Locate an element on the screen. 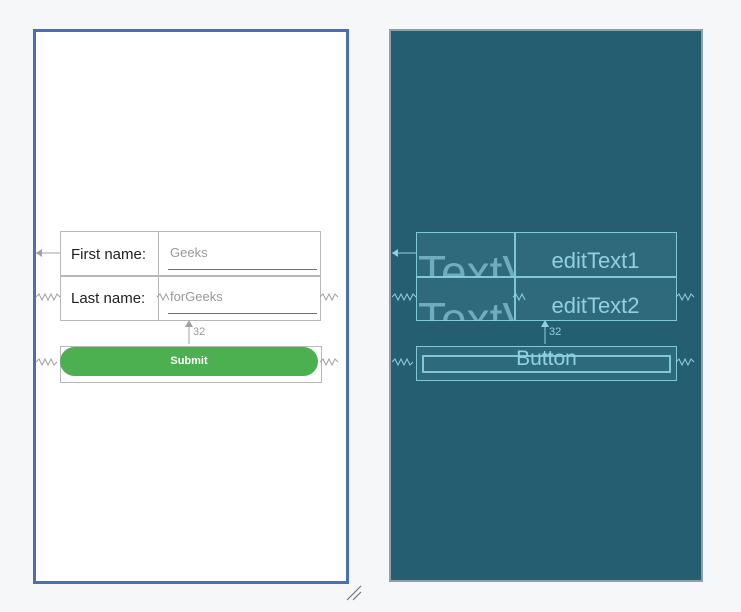 Image resolution: width=741 pixels, height=612 pixels. blueprint-constraints is located at coordinates (543, 308).